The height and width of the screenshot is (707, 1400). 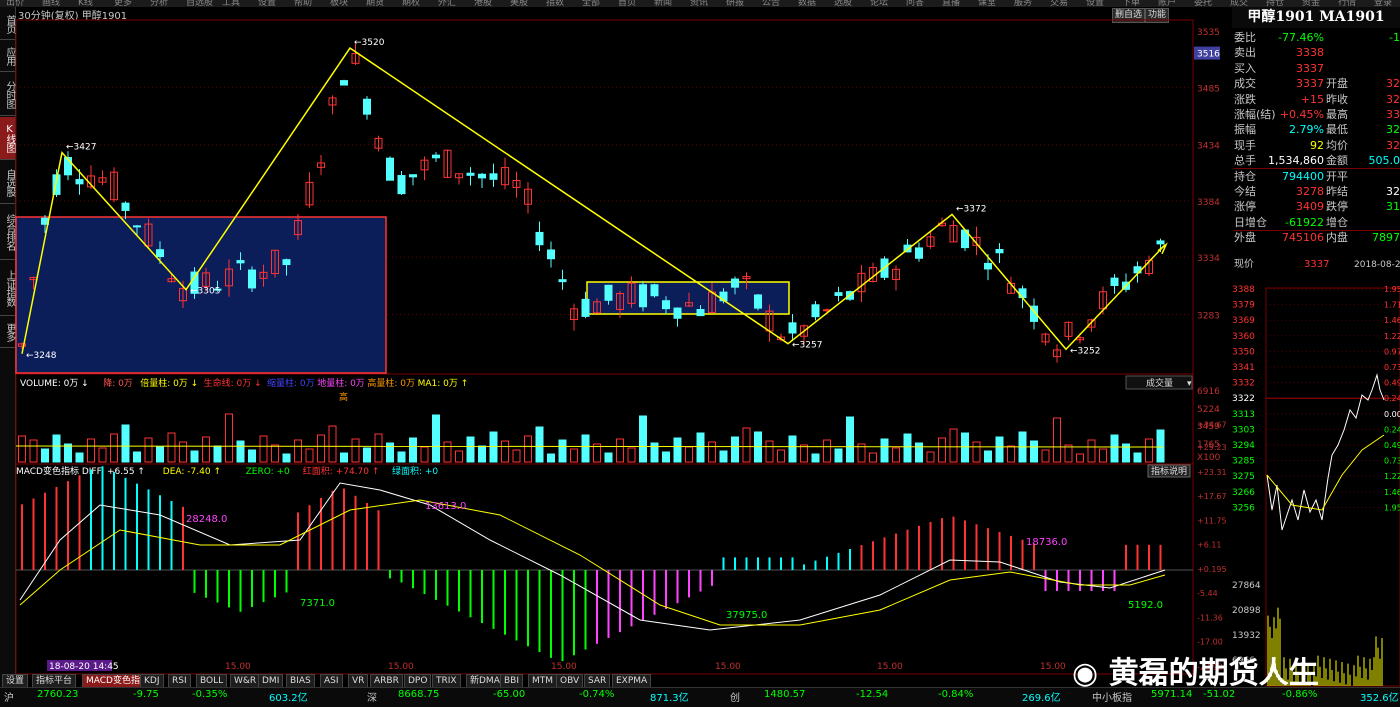 I want to click on indicator-tab: DMI, so click(x=270, y=681).